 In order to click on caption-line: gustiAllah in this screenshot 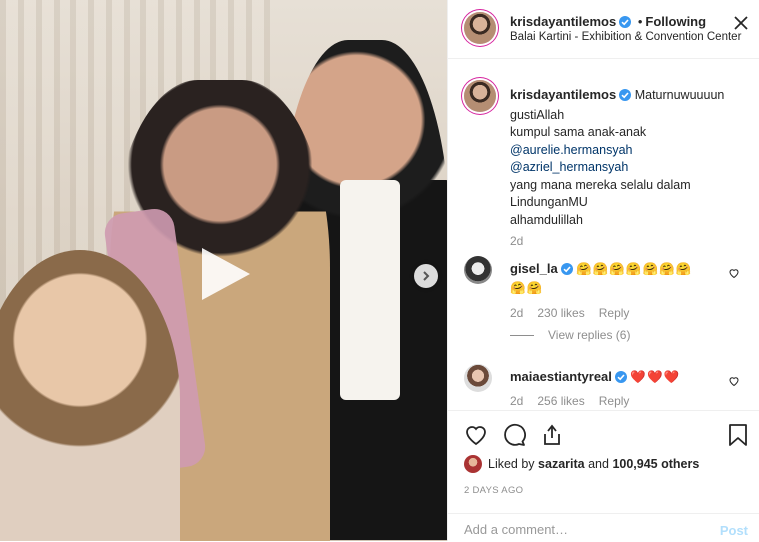, I will do `click(537, 114)`.